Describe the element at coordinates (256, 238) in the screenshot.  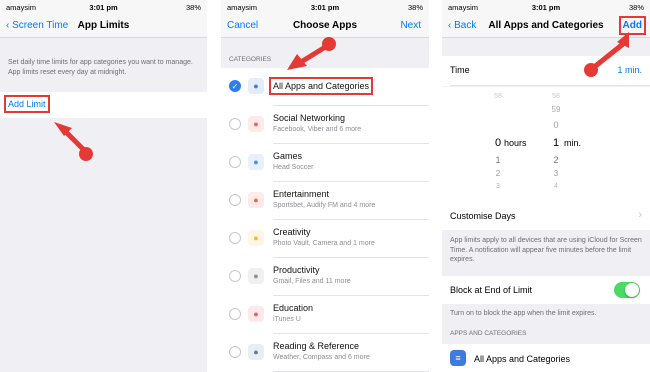
I see `brush-icon: ●` at that location.